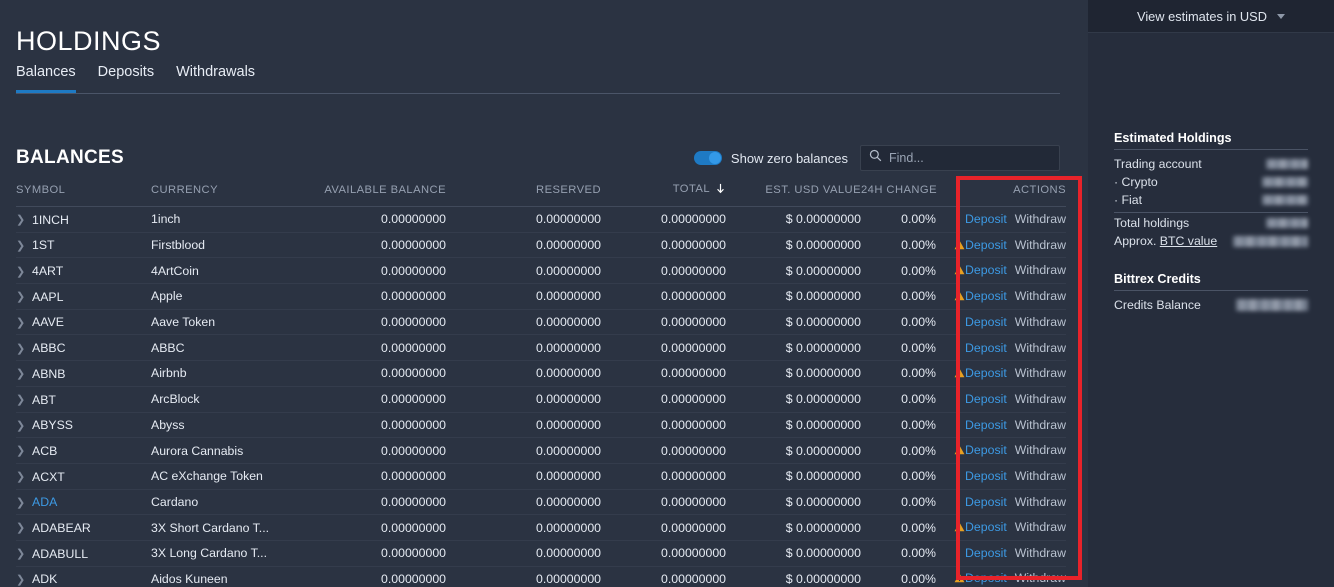  Describe the element at coordinates (83, 322) in the screenshot. I see `cell-symbol: ❯ AAVE` at that location.